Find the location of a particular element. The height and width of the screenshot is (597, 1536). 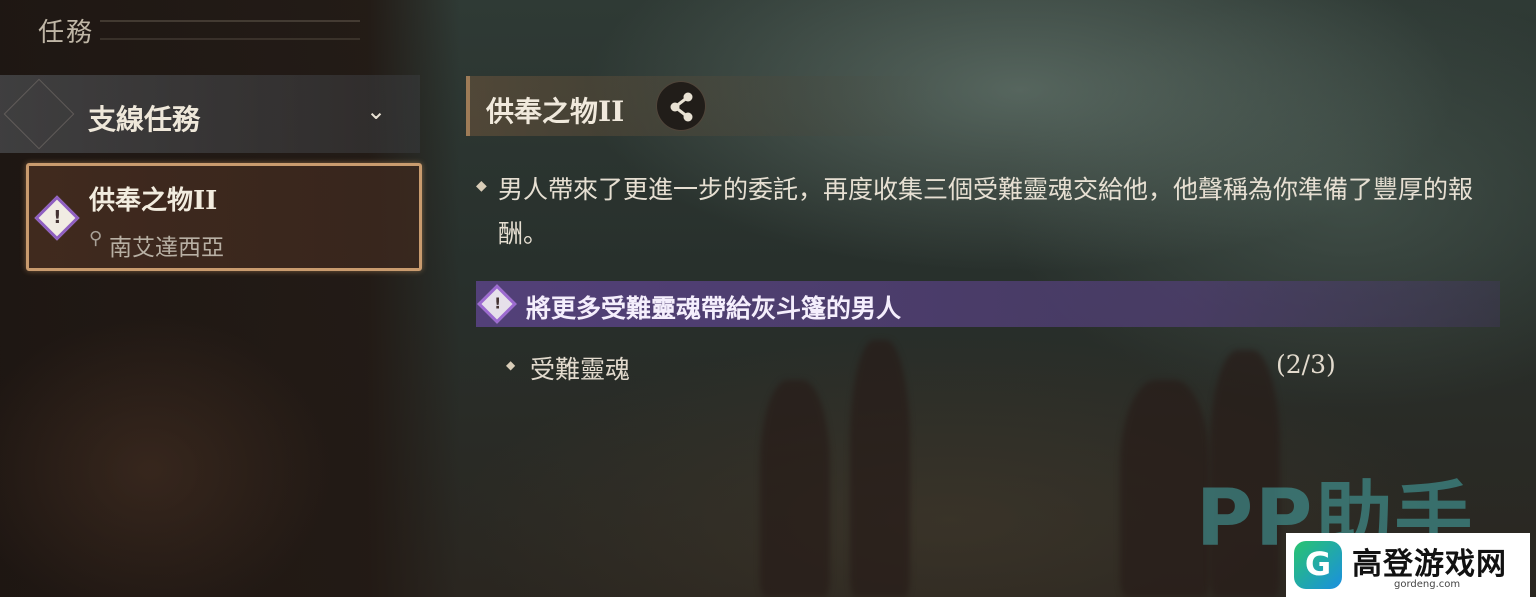

quest-detail-title: 供奉之物II is located at coordinates (555, 111).